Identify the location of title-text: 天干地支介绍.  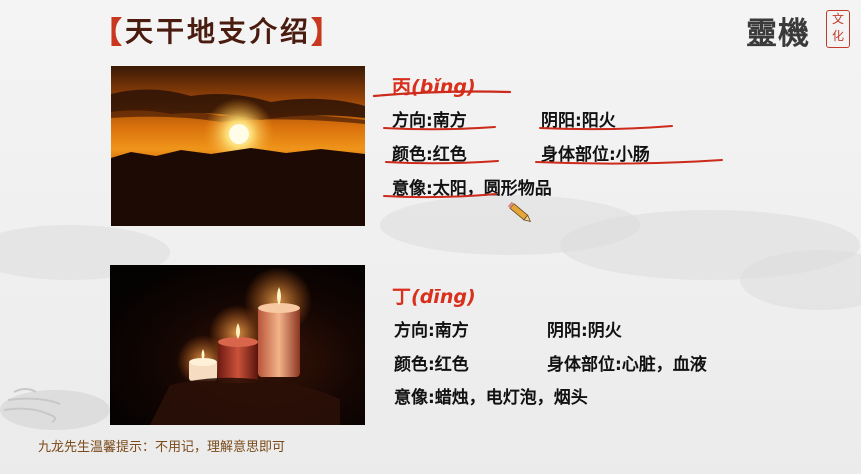
(218, 31).